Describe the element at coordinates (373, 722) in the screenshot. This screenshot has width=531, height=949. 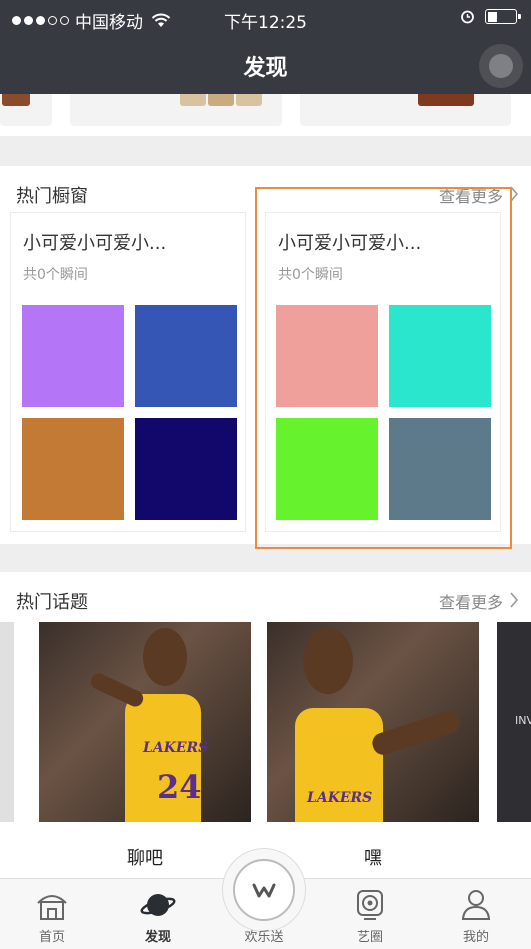
I see `topic-card: LAKERS` at that location.